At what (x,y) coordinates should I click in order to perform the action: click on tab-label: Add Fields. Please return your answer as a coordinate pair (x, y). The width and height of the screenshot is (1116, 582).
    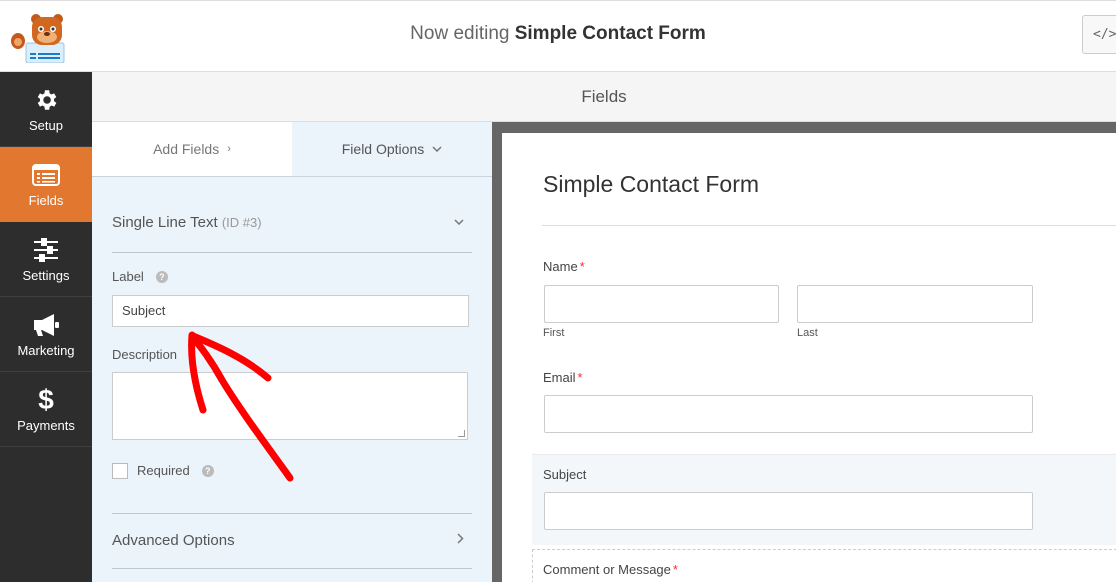
    Looking at the image, I should click on (186, 149).